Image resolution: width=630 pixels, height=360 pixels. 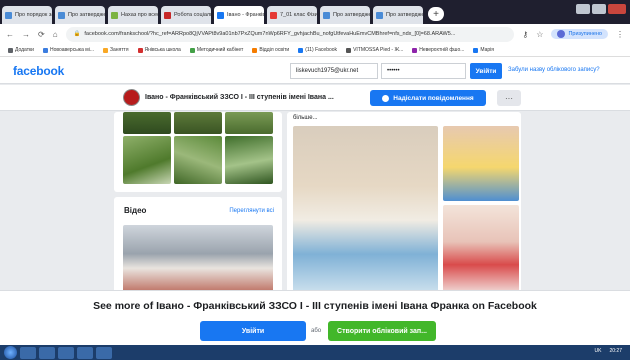 What do you see at coordinates (436, 14) in the screenshot?
I see `new-tab-button: +` at bounding box center [436, 14].